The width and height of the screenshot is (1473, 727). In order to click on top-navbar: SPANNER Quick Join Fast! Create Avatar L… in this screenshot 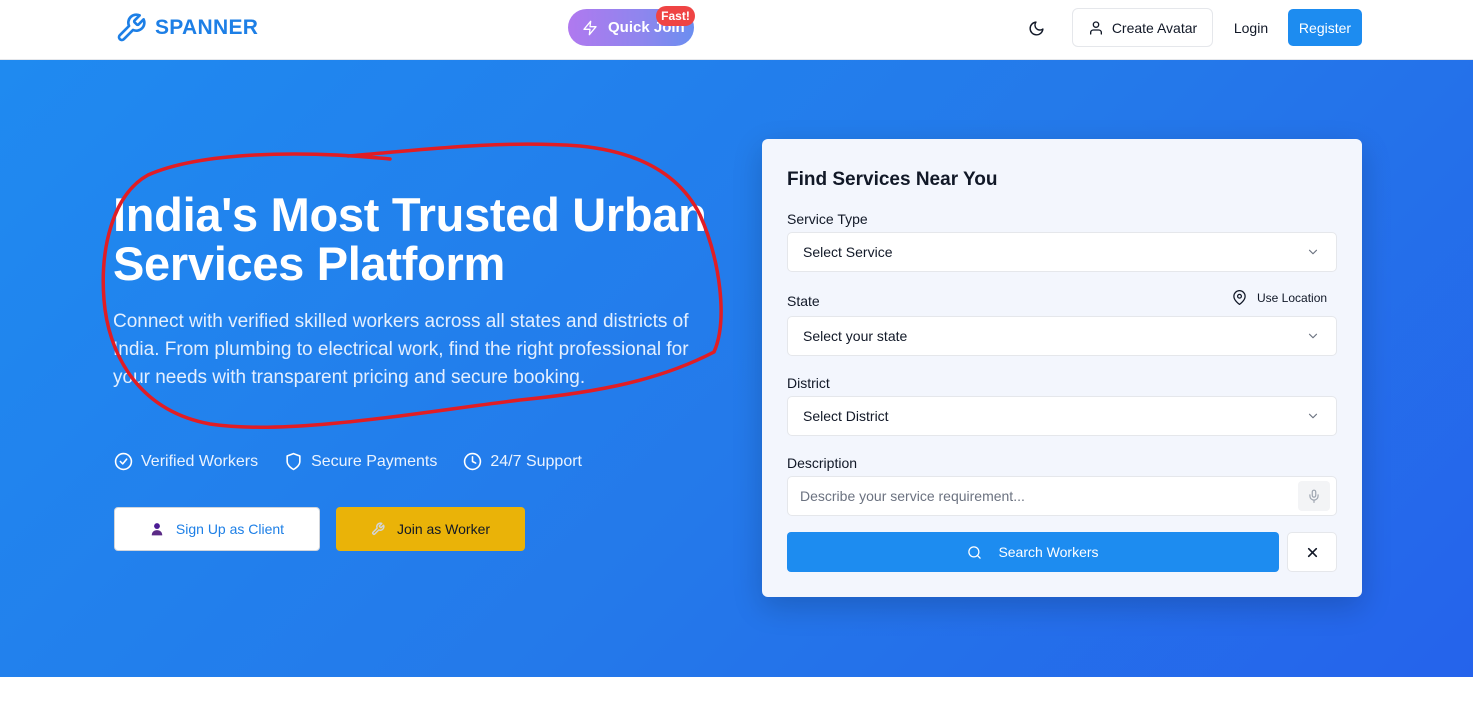, I will do `click(736, 30)`.